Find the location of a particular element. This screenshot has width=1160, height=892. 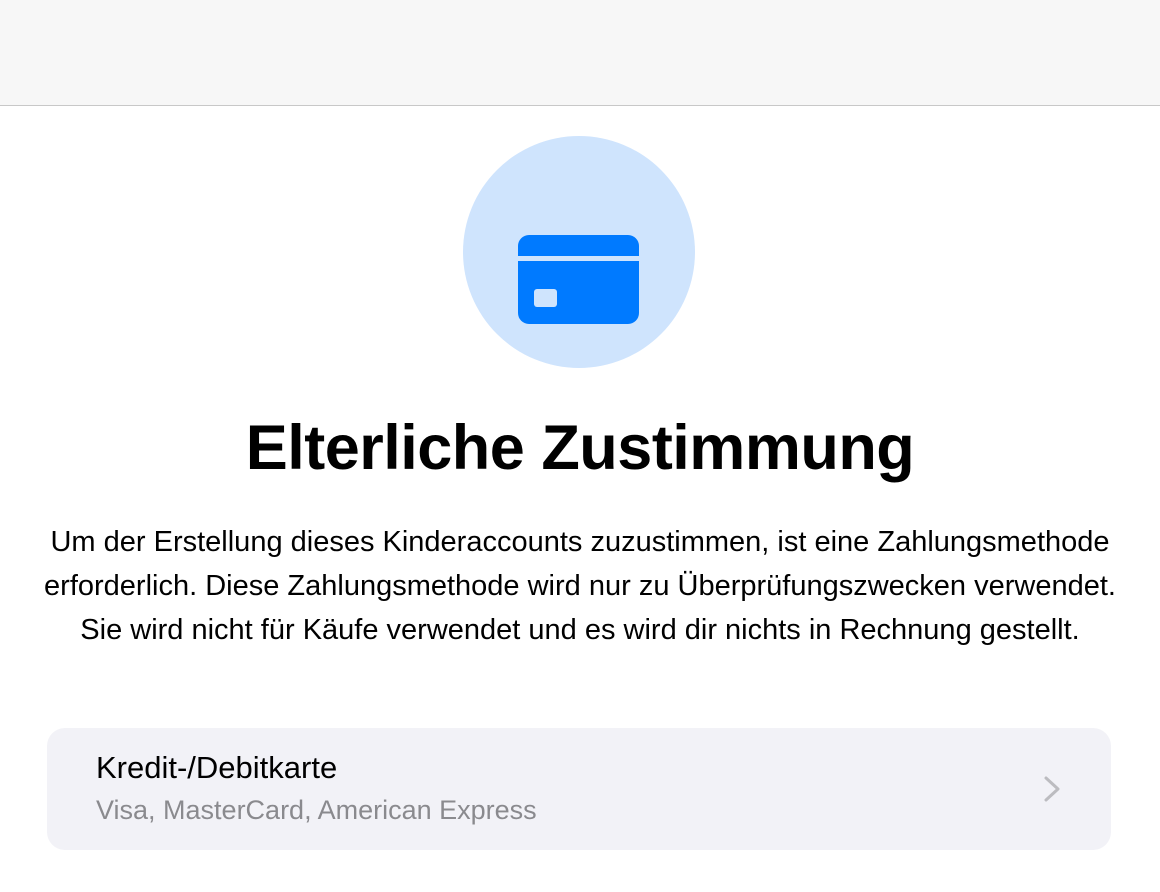

credit-card-icon is located at coordinates (578, 279).